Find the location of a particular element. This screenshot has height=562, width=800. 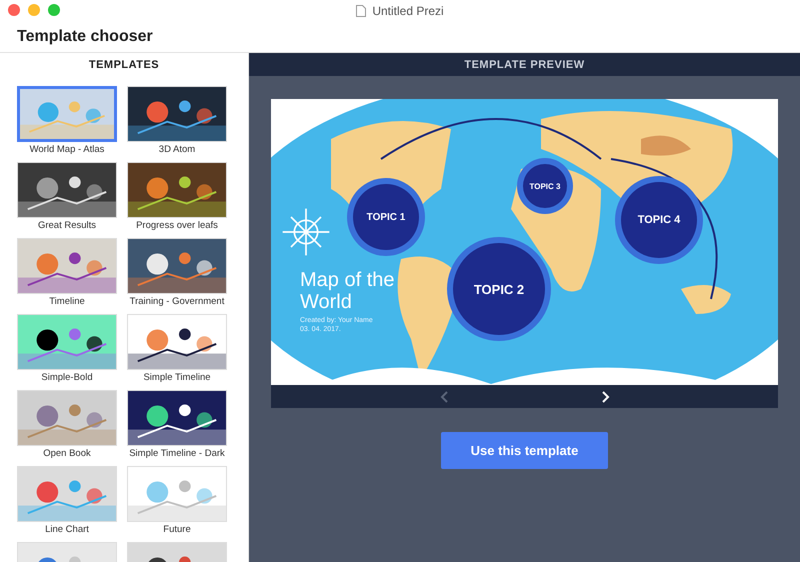

topic-bubble: TOPIC 3 is located at coordinates (545, 186).